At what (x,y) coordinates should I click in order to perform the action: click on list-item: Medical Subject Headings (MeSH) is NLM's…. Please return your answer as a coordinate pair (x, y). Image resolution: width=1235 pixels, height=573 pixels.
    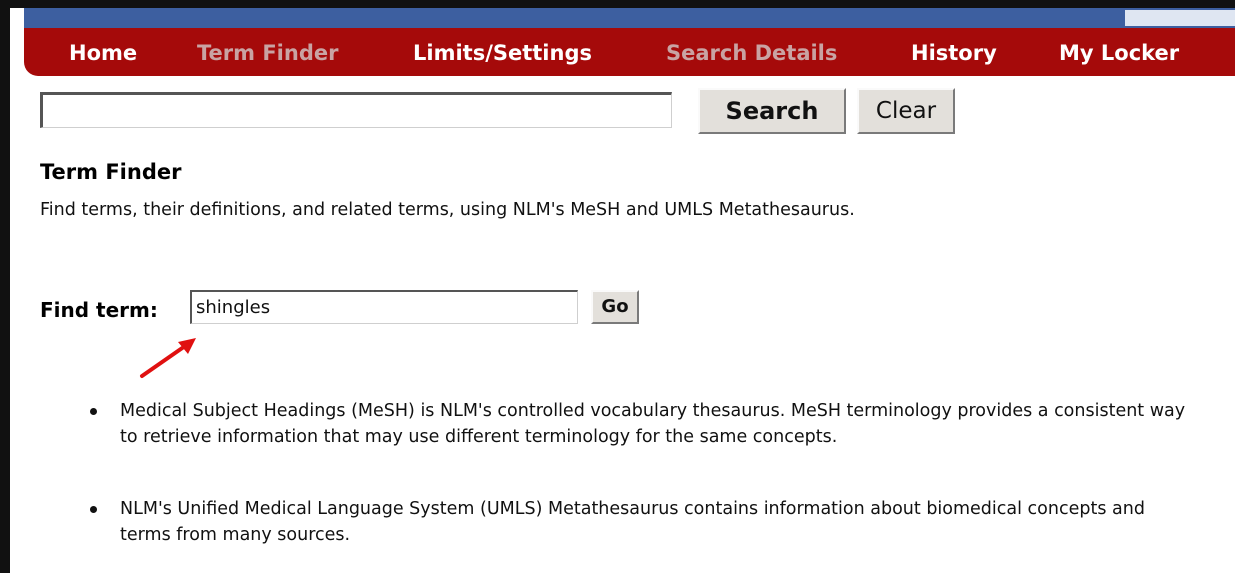
    Looking at the image, I should click on (641, 424).